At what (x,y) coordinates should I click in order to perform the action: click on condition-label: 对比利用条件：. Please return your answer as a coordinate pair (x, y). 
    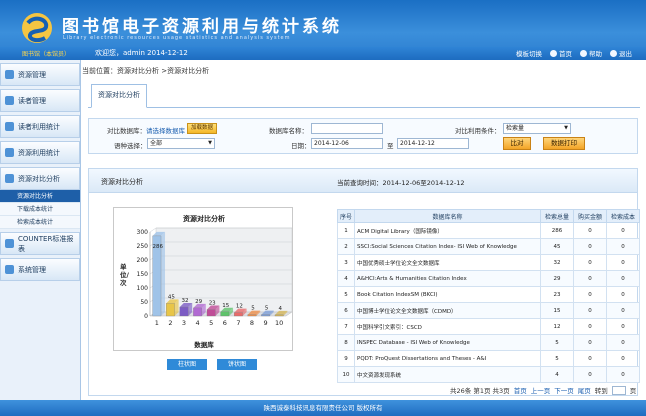
    Looking at the image, I should click on (478, 131).